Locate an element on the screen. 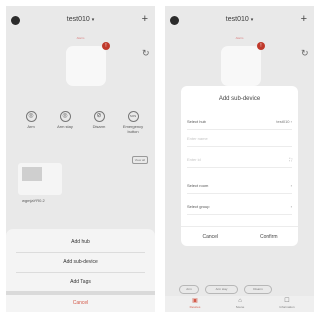 Image resolution: width=320 pixels, height=316 pixels. nav-scene: ⌂ Scene is located at coordinates (240, 303).